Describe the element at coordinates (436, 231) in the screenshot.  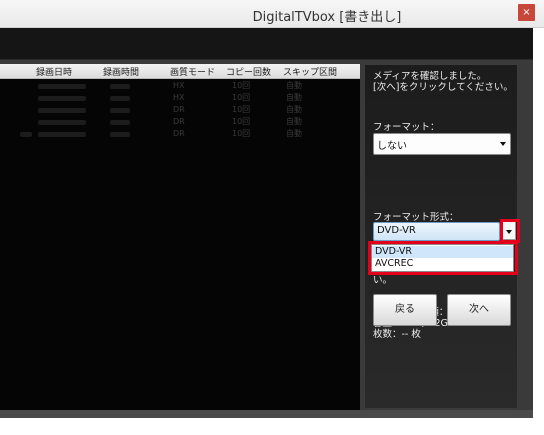
I see `format-type-select: DVD-VR` at that location.